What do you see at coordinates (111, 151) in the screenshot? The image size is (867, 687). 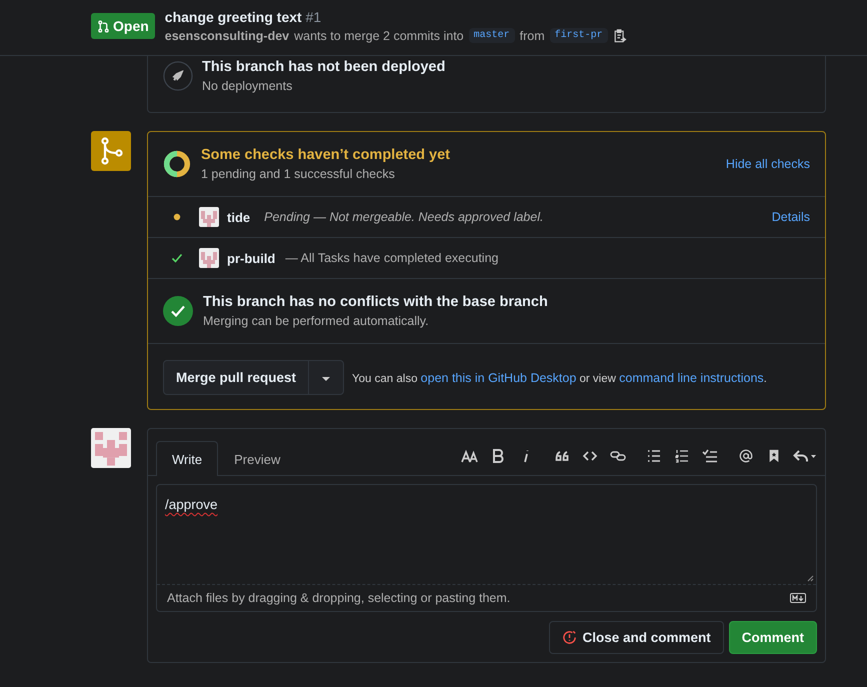 I see `branch-icon` at bounding box center [111, 151].